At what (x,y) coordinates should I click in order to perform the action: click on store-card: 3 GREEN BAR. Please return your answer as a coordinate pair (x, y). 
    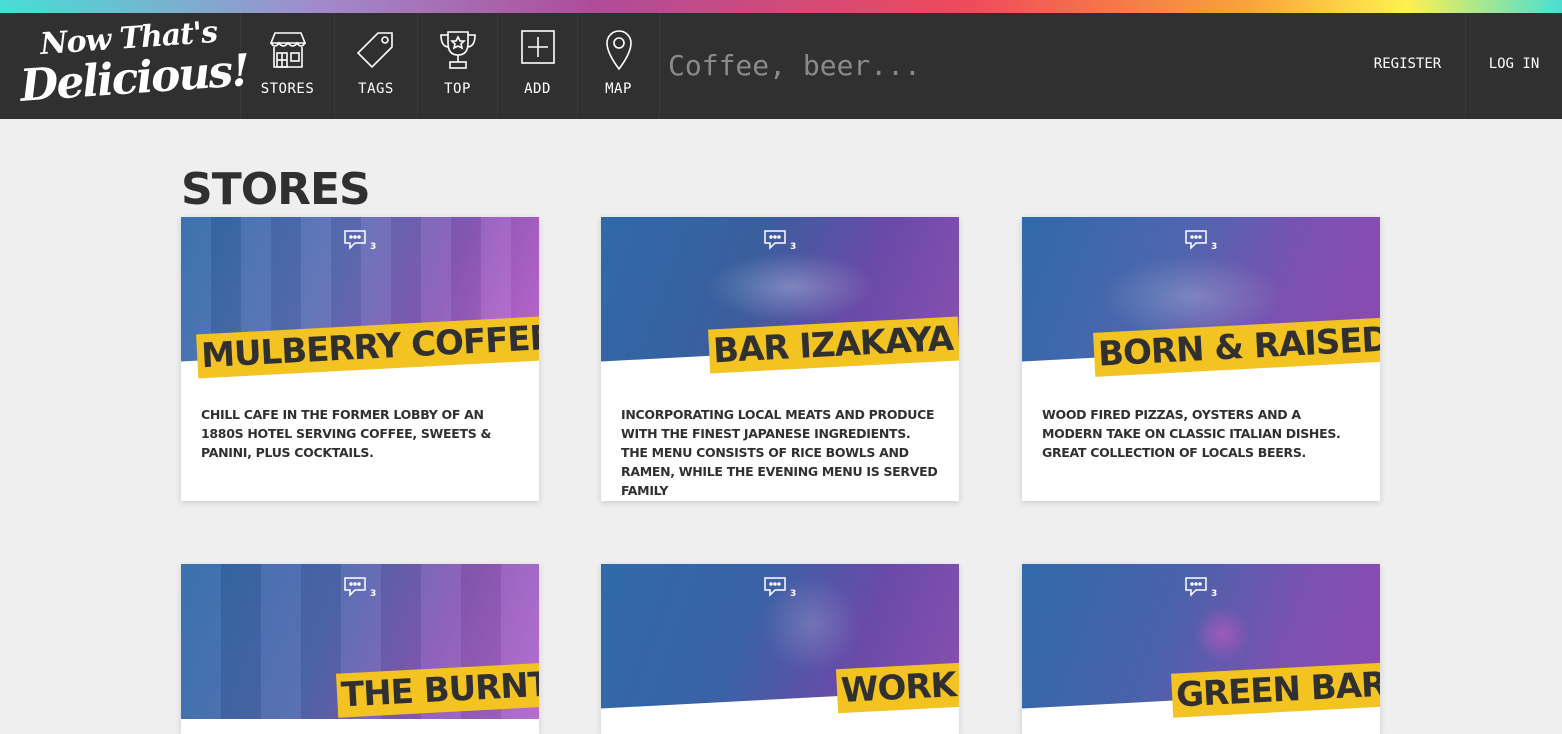
    Looking at the image, I should click on (1201, 649).